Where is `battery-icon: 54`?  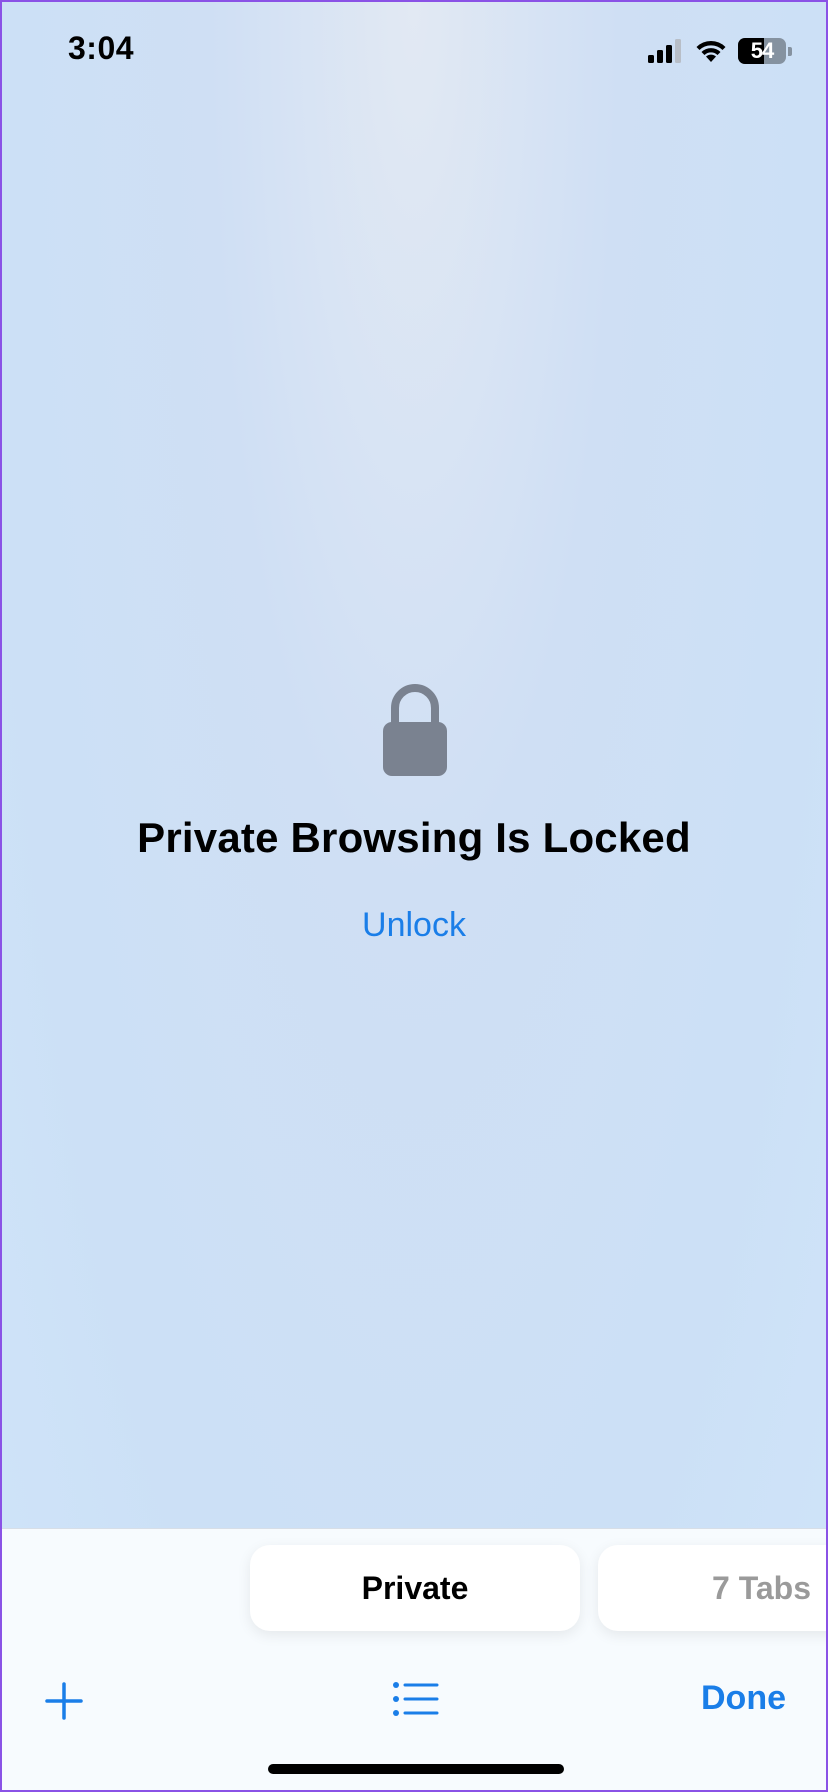
battery-icon: 54 is located at coordinates (762, 51).